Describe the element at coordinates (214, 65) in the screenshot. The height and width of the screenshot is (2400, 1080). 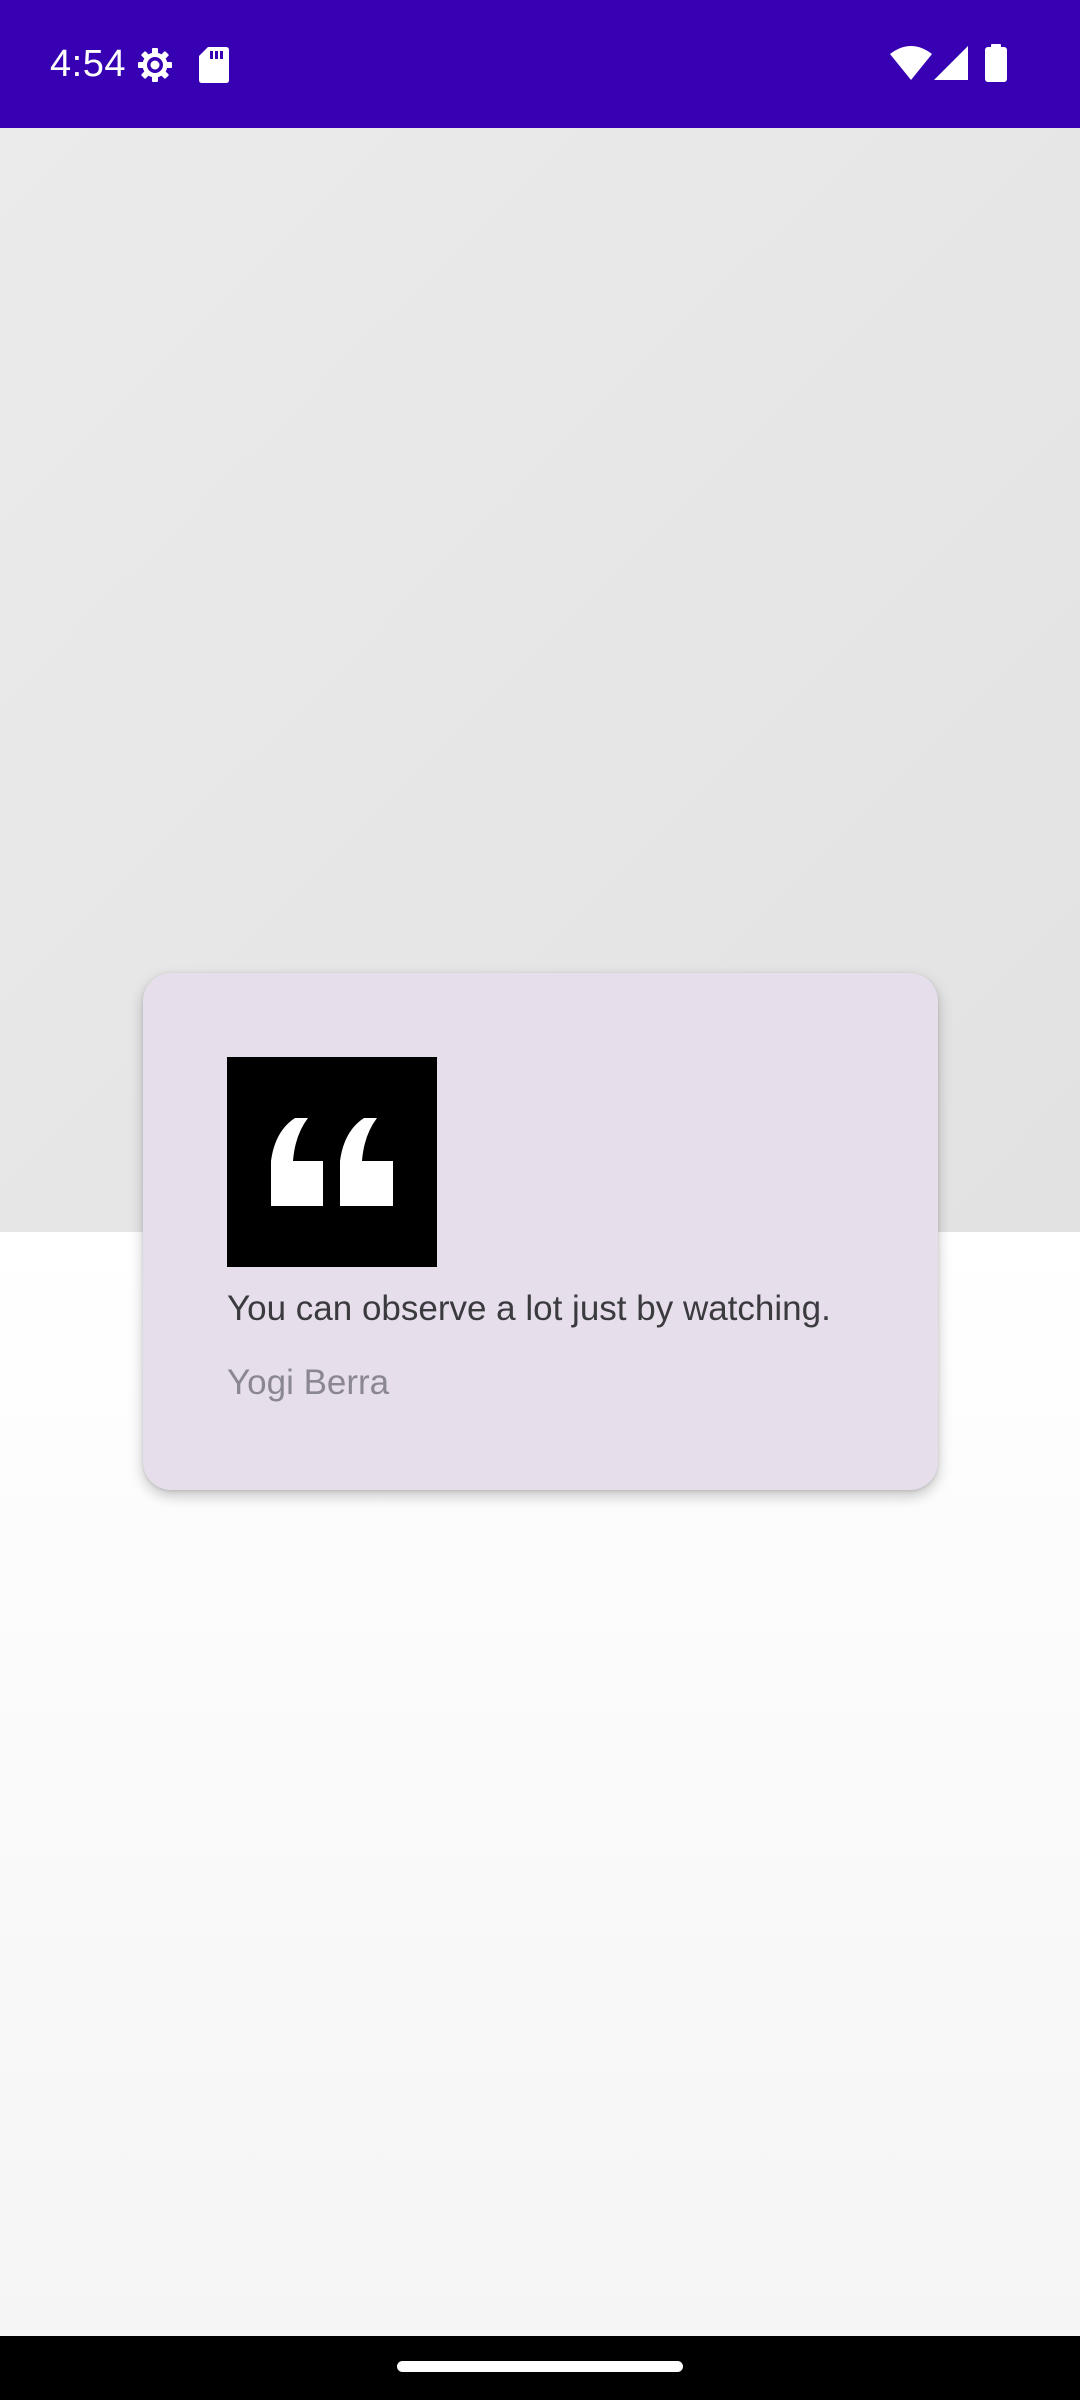
I see `sd-card-icon` at that location.